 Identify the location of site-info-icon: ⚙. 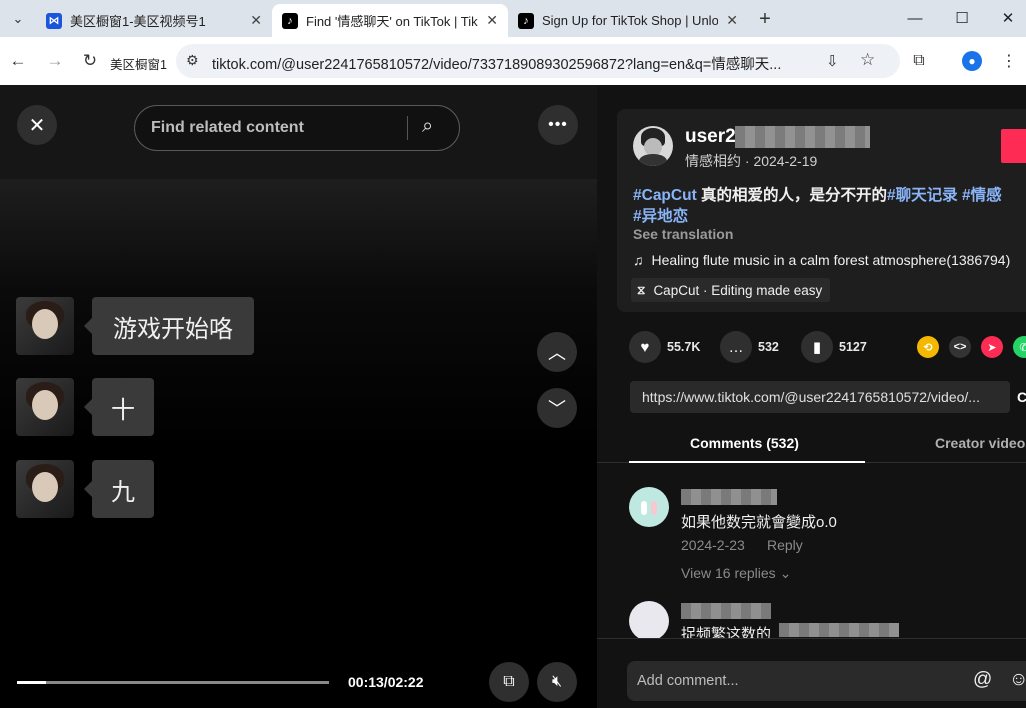
(192, 60).